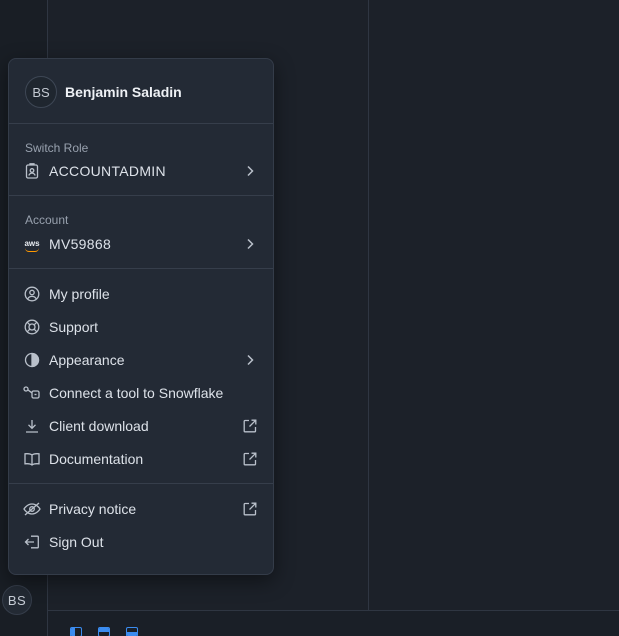  Describe the element at coordinates (32, 360) in the screenshot. I see `half-circle-icon` at that location.